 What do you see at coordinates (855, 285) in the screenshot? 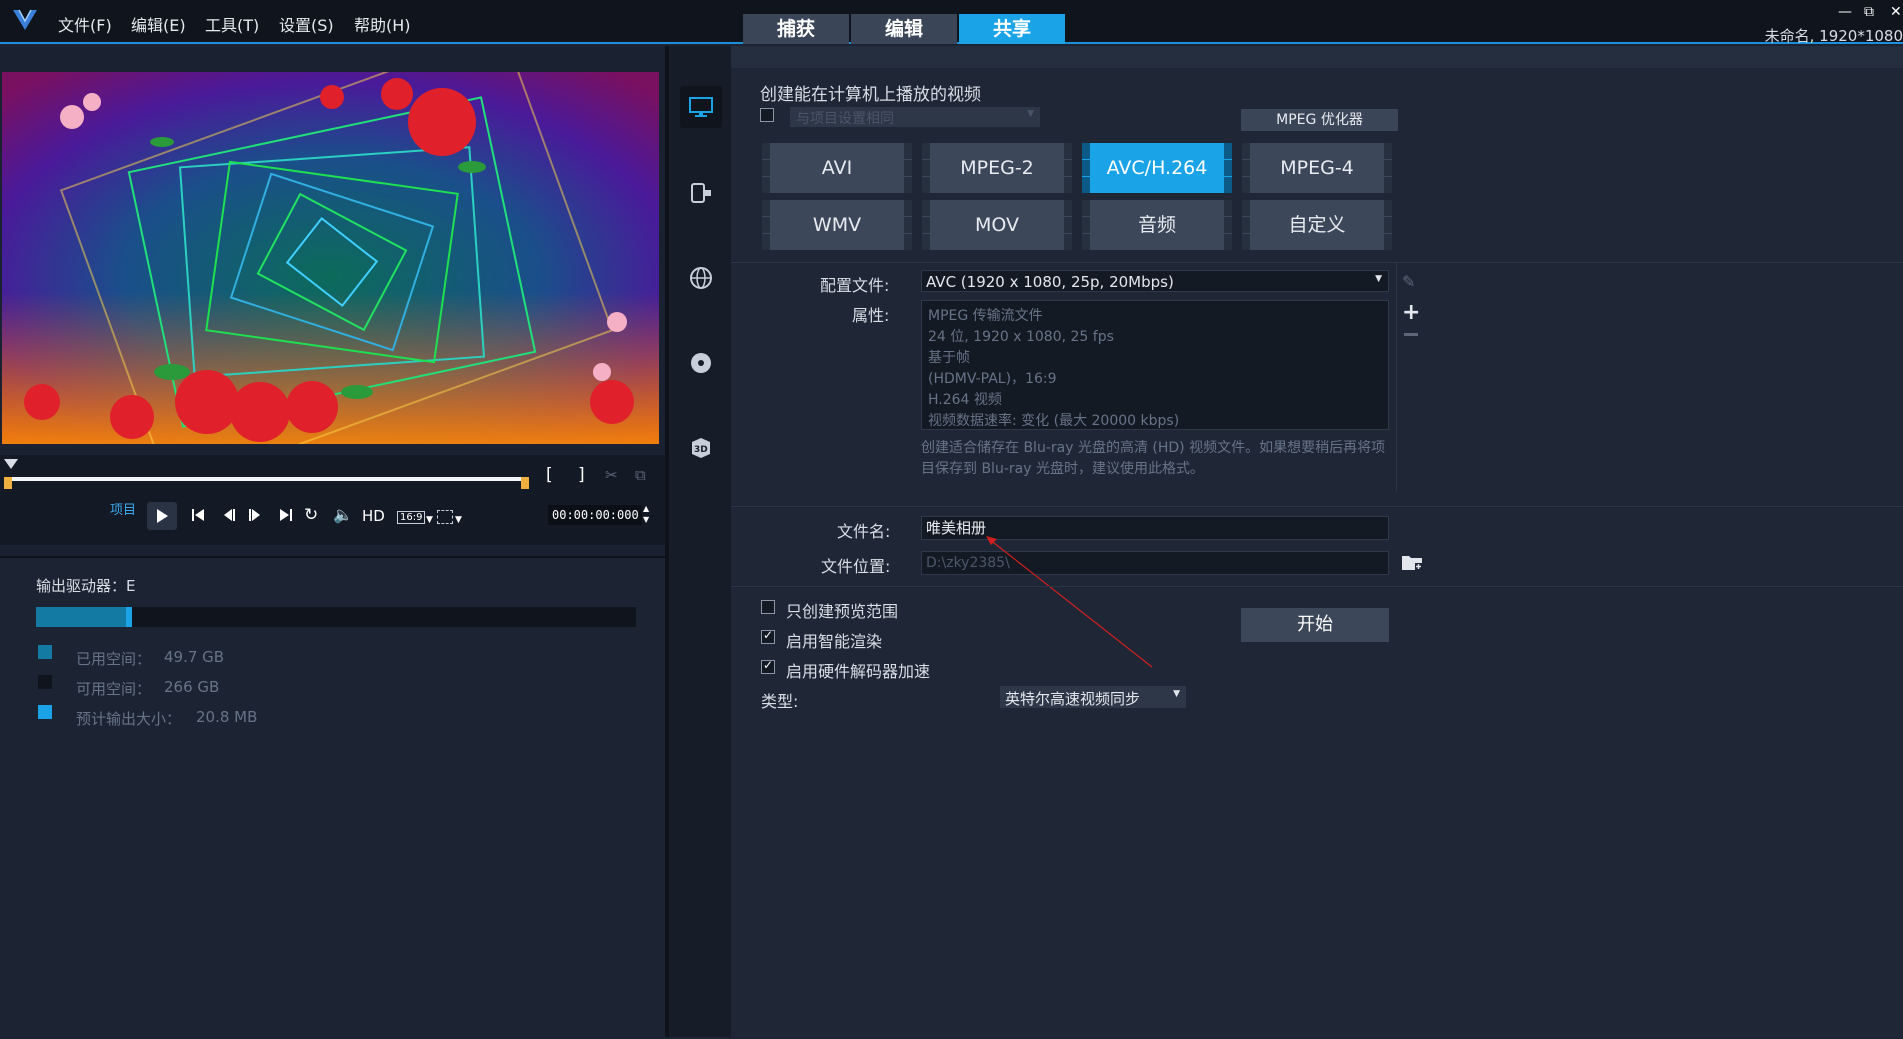
I see `profile-label: 配置文件:` at bounding box center [855, 285].